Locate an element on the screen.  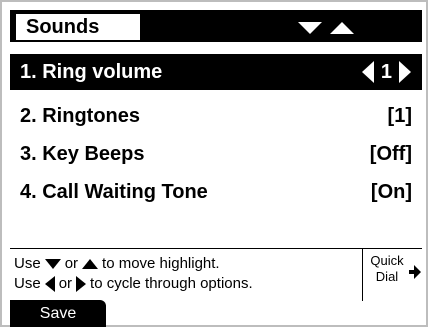
menu-item-value: [On] is located at coordinates (391, 191).